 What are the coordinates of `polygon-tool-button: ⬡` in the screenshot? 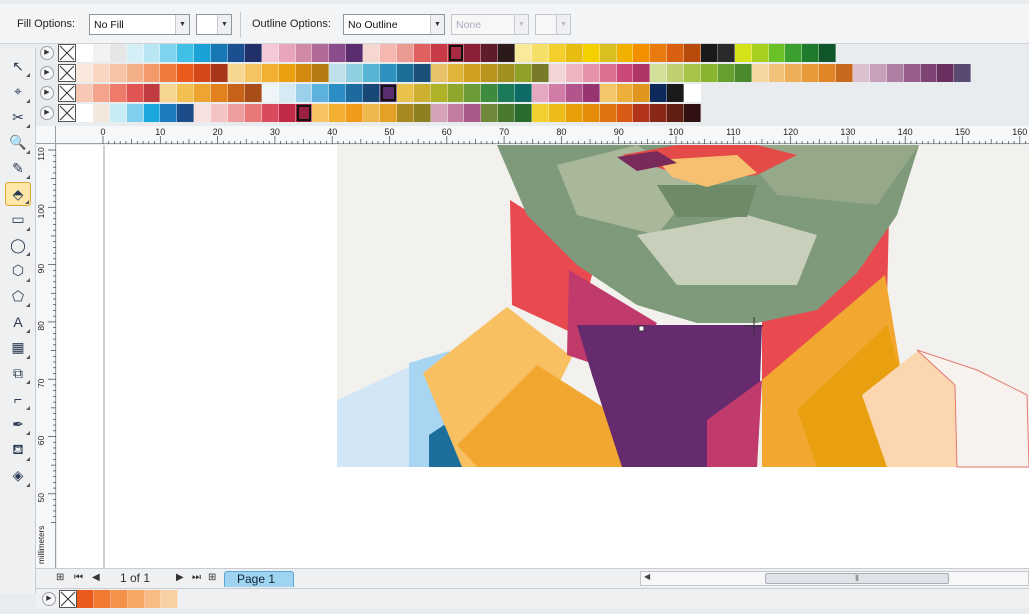 It's located at (18, 271).